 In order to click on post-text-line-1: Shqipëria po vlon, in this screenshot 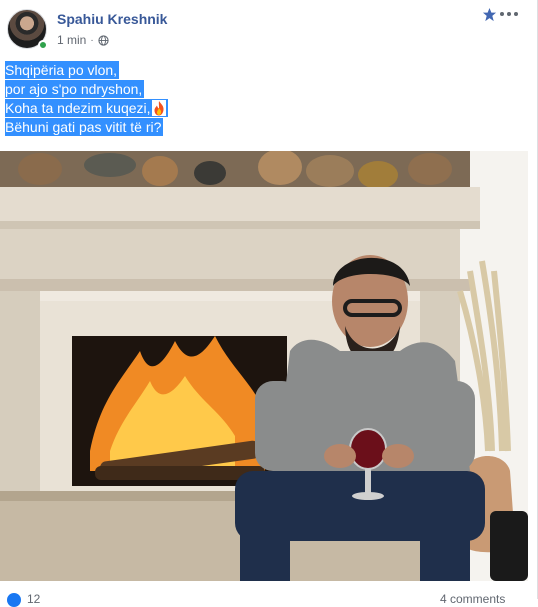, I will do `click(62, 70)`.